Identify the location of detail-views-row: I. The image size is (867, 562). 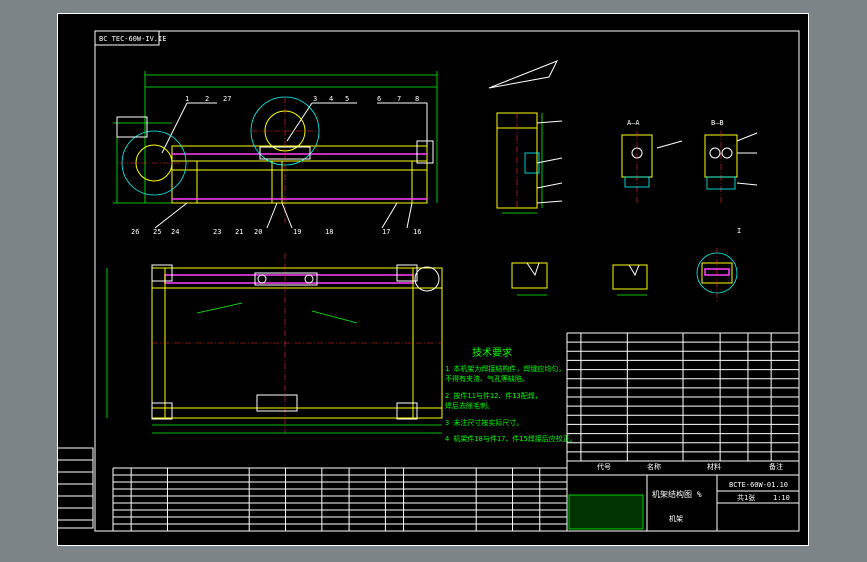
(626, 265).